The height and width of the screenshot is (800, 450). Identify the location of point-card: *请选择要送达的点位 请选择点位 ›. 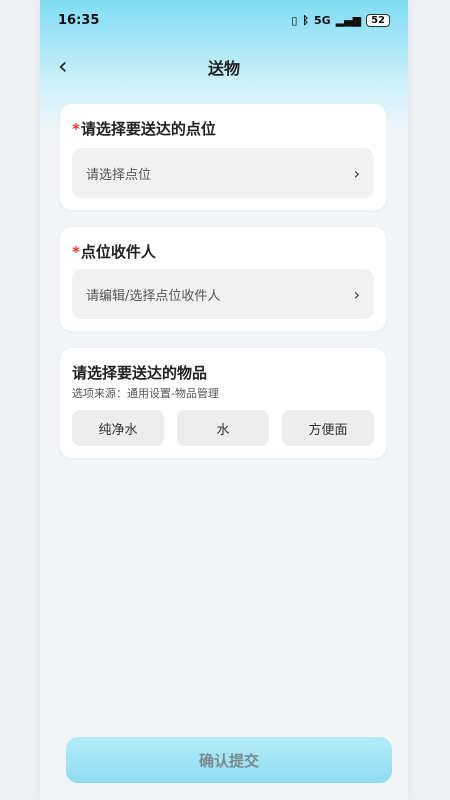
(223, 157).